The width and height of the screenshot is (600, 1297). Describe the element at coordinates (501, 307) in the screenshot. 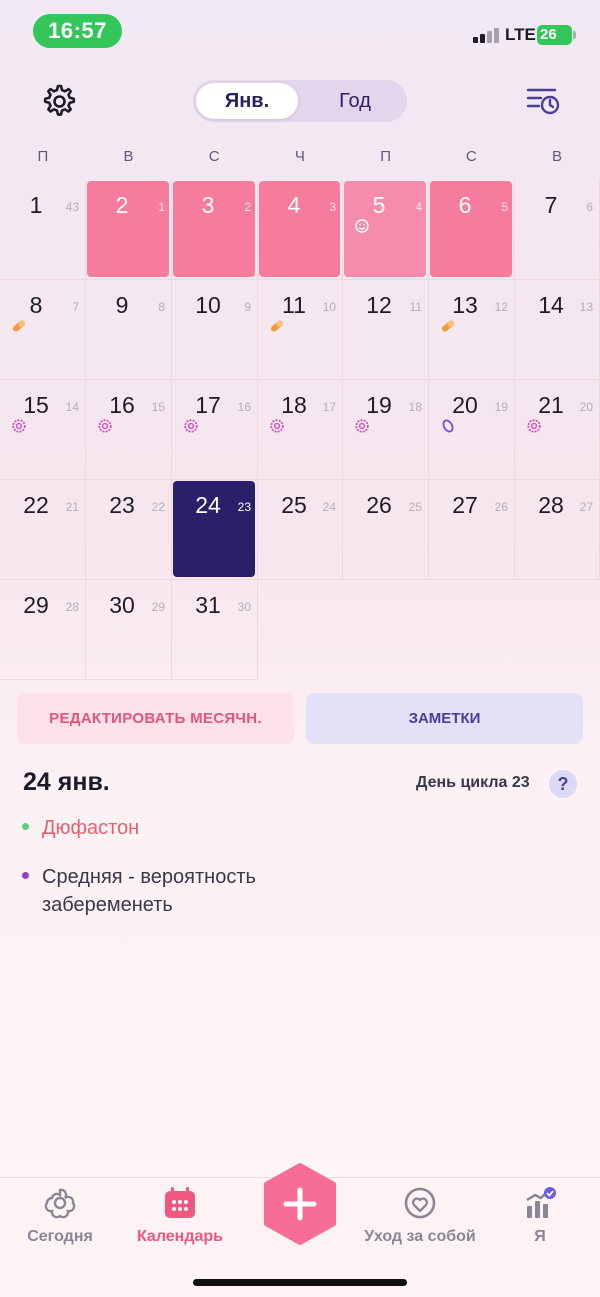

I see `cycle-day-number: 12` at that location.